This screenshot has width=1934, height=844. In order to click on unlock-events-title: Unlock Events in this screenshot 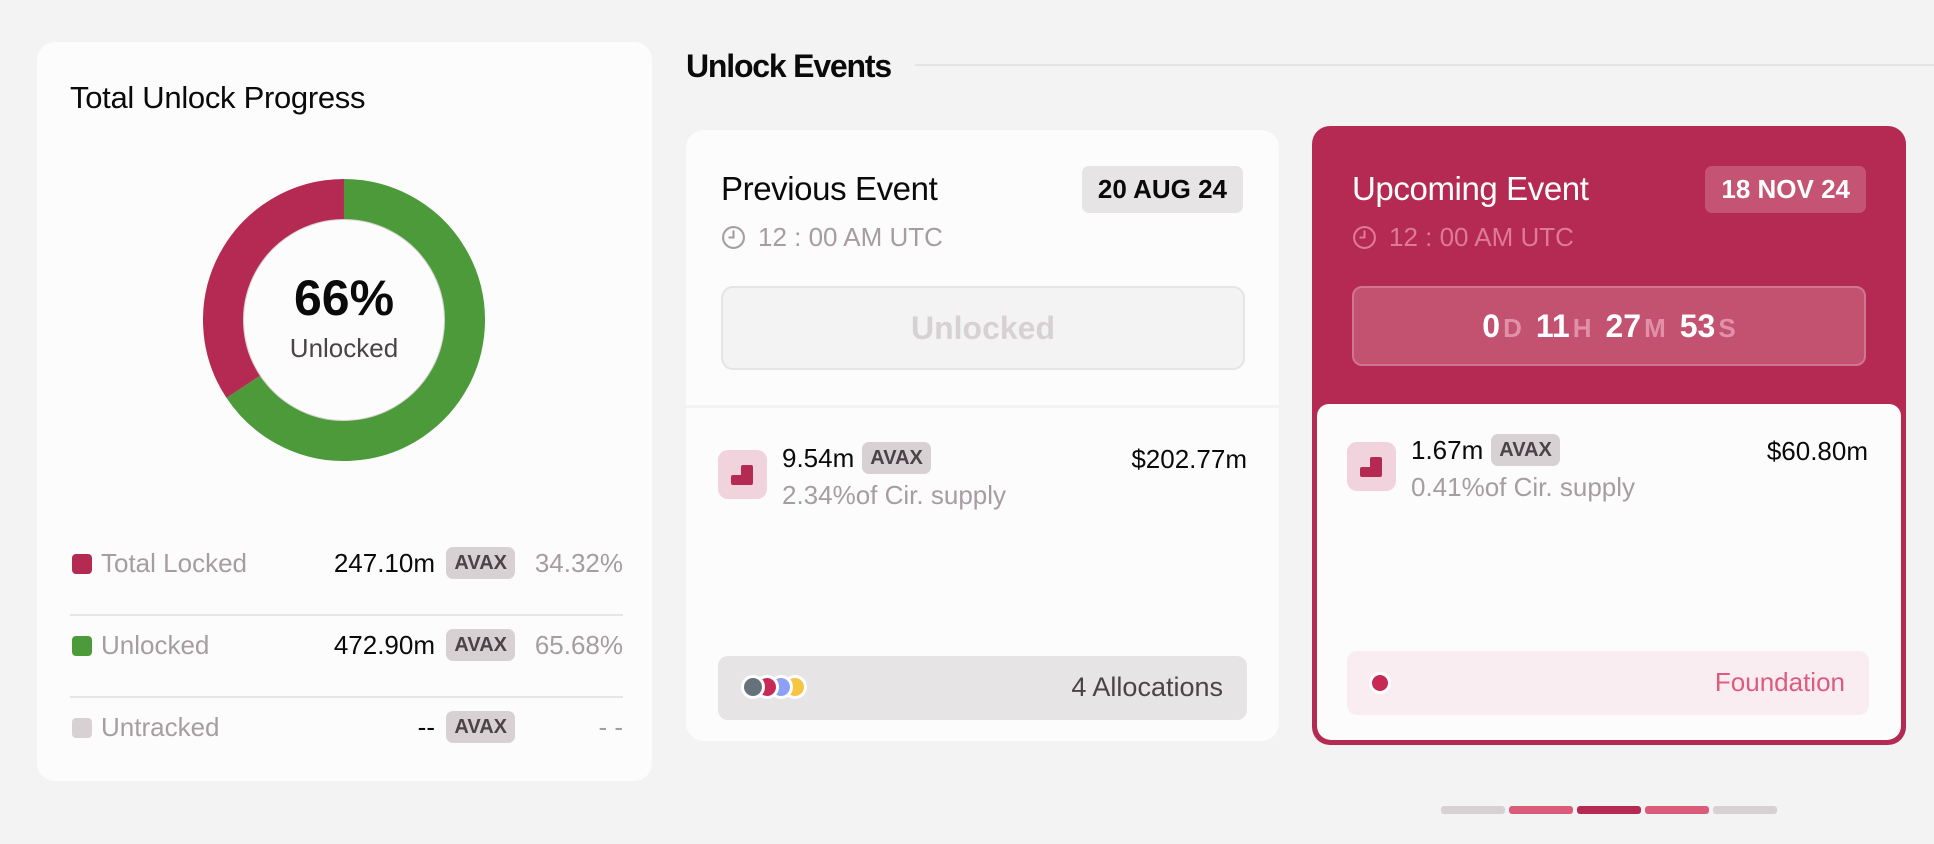, I will do `click(789, 66)`.